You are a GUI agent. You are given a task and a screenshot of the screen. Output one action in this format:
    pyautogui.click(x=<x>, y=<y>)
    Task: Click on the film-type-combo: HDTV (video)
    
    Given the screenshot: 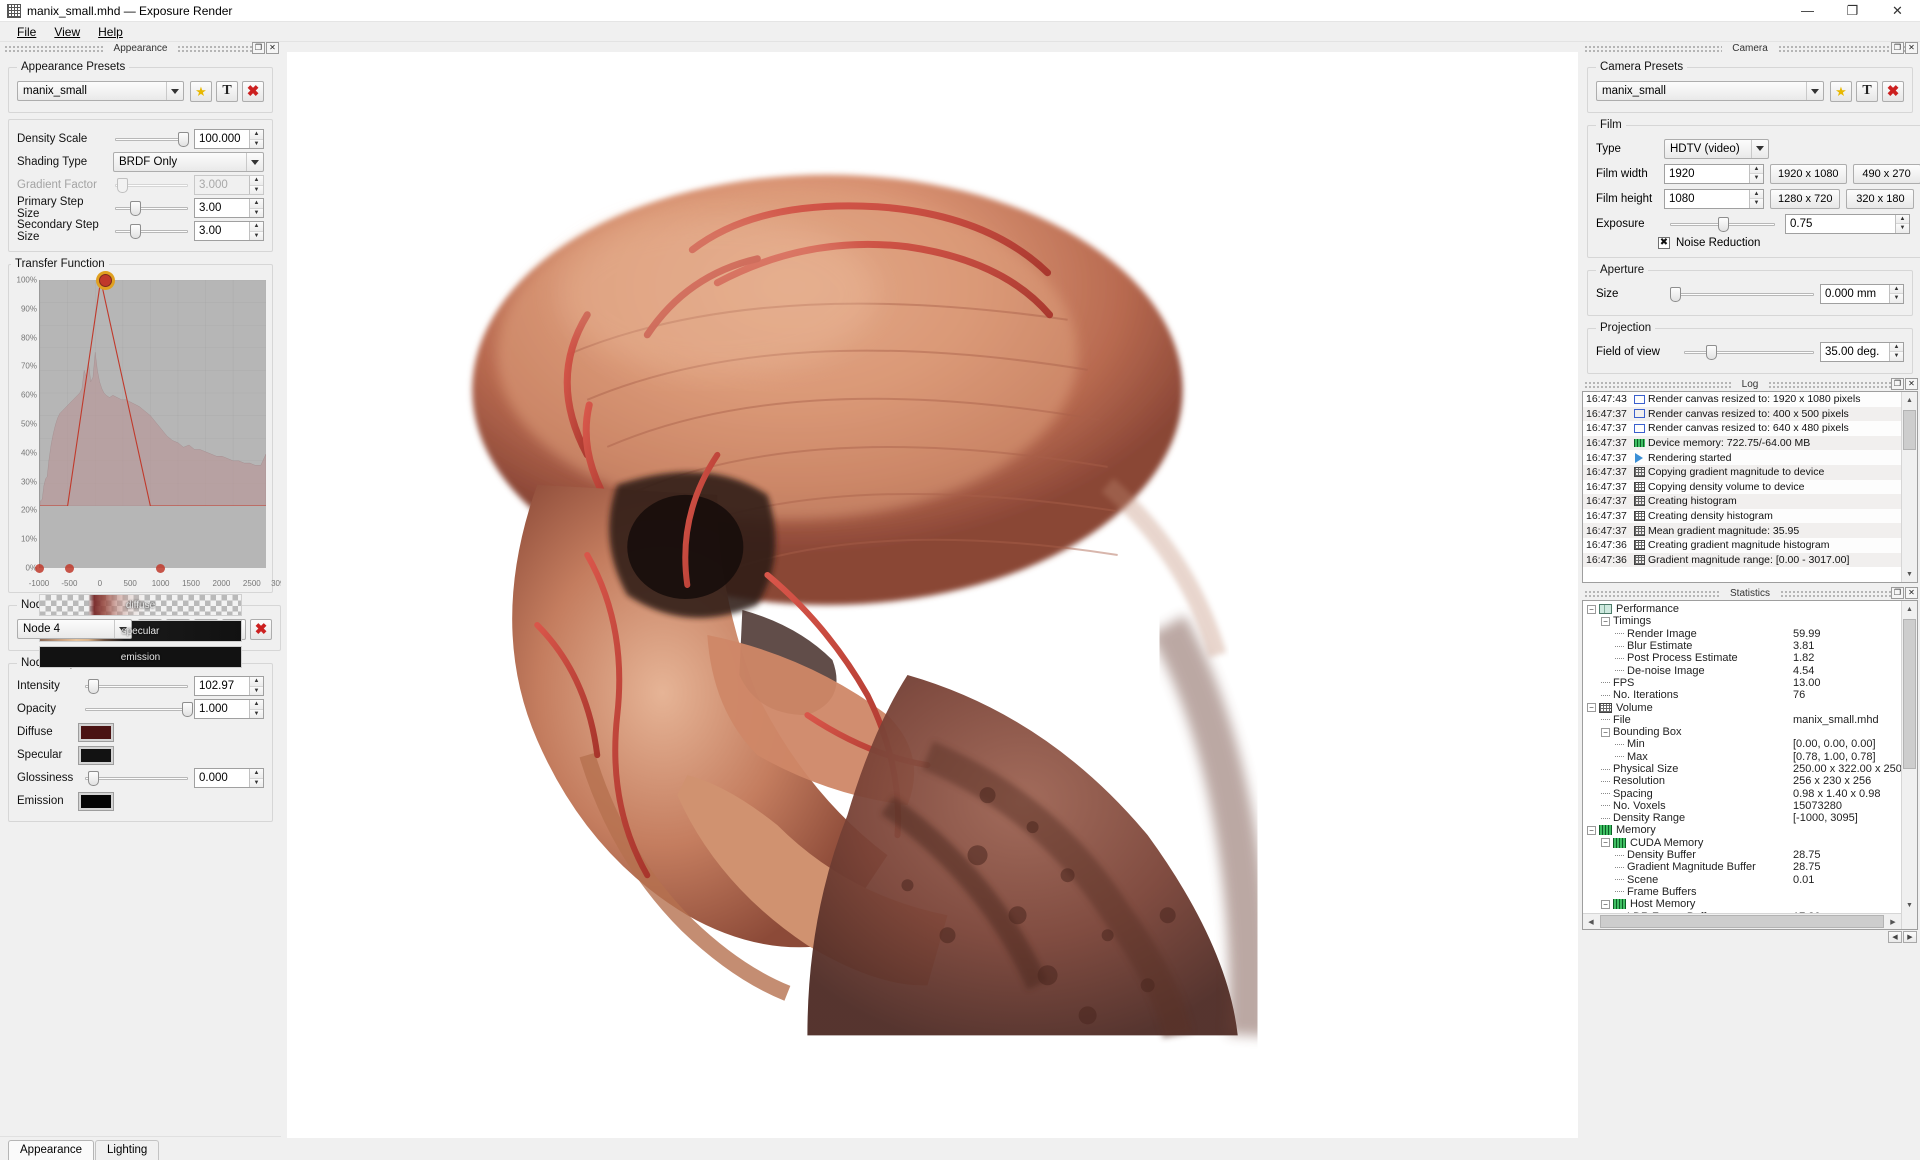 What is the action you would take?
    pyautogui.click(x=1716, y=148)
    